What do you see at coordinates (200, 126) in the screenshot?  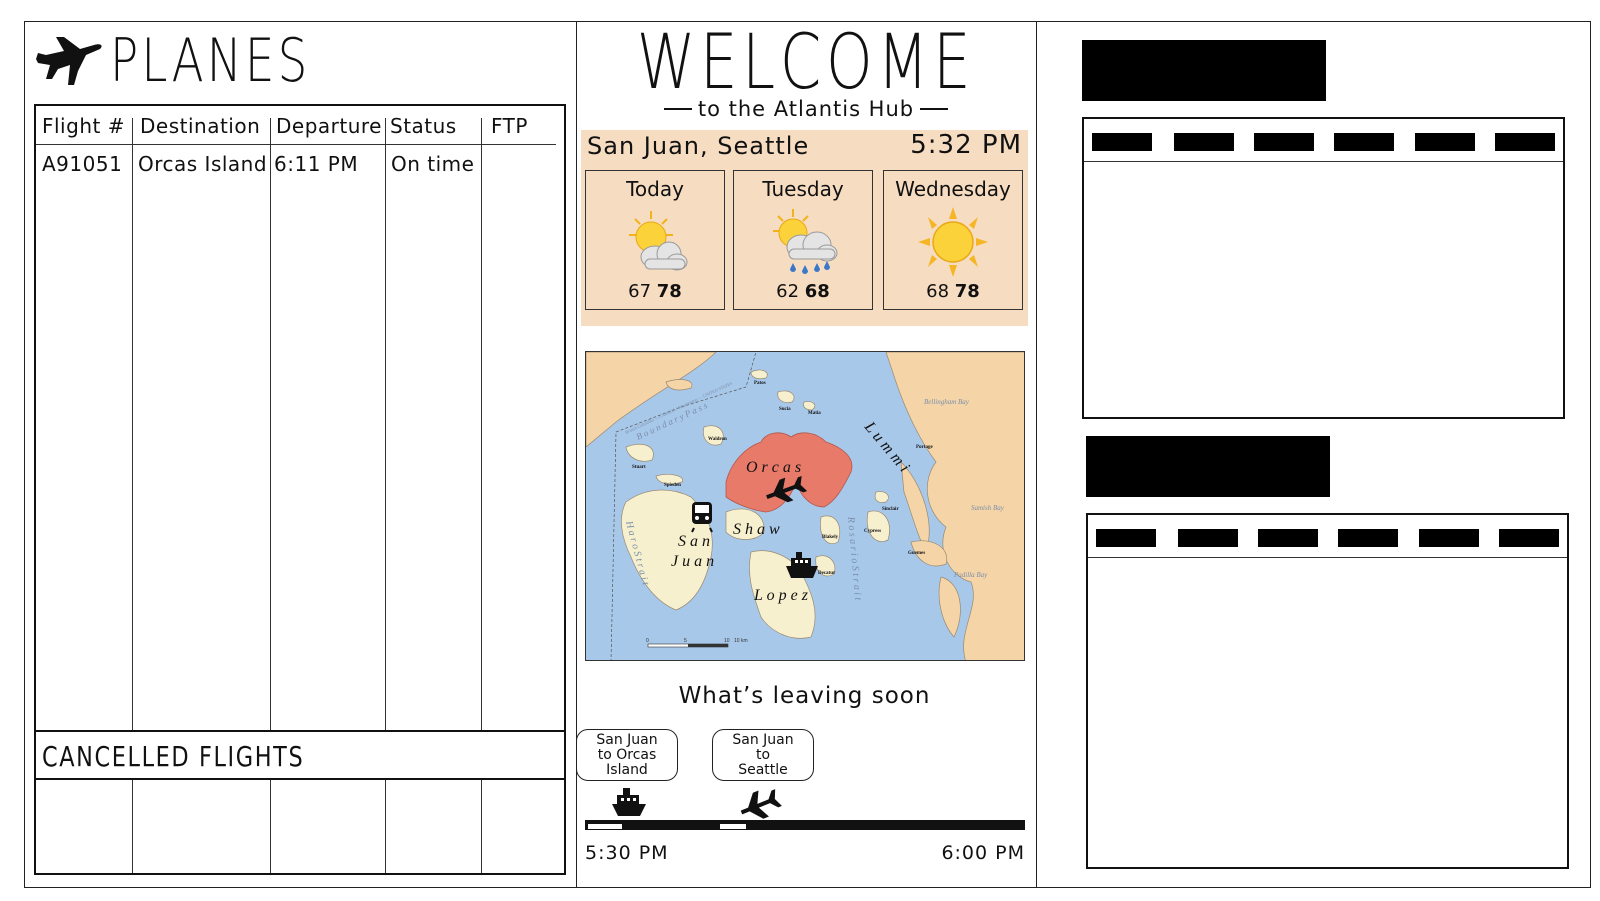 I see `col-header-destination: Destination` at bounding box center [200, 126].